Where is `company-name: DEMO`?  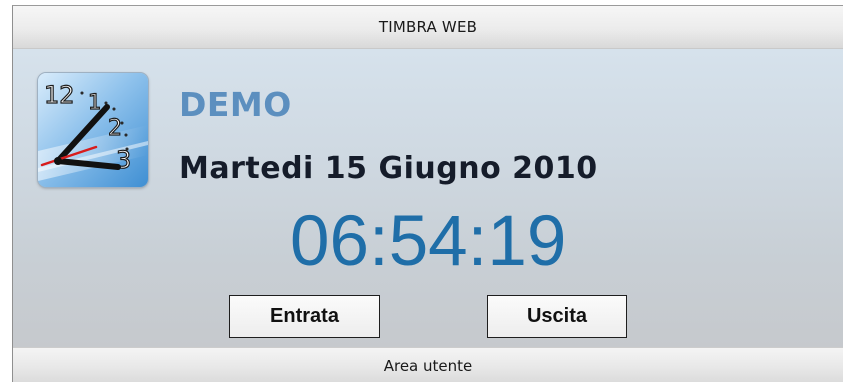
company-name: DEMO is located at coordinates (235, 104).